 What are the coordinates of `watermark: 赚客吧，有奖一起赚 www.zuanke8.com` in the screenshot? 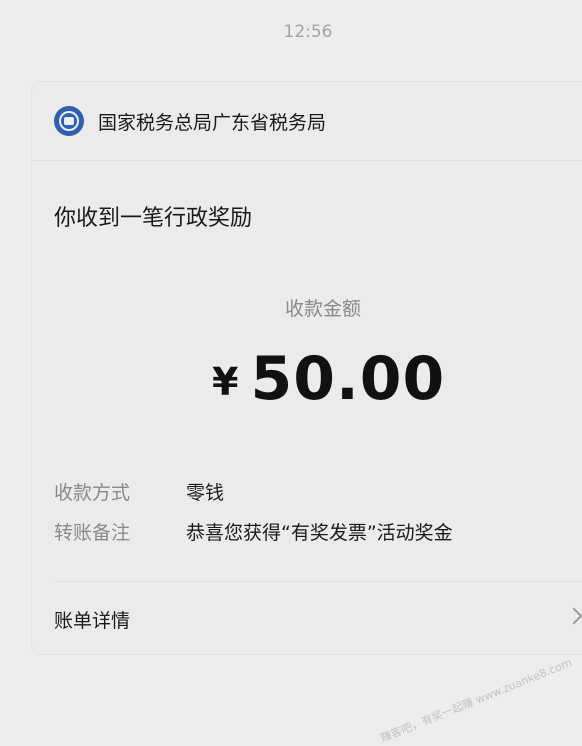 It's located at (476, 700).